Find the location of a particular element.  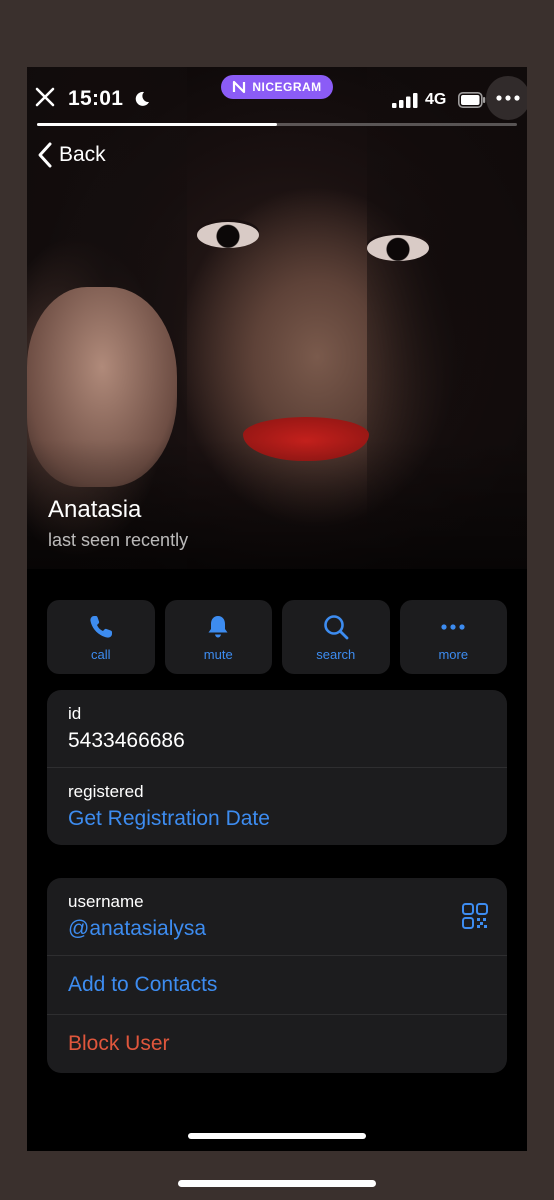

qr-code-icon is located at coordinates (475, 916).